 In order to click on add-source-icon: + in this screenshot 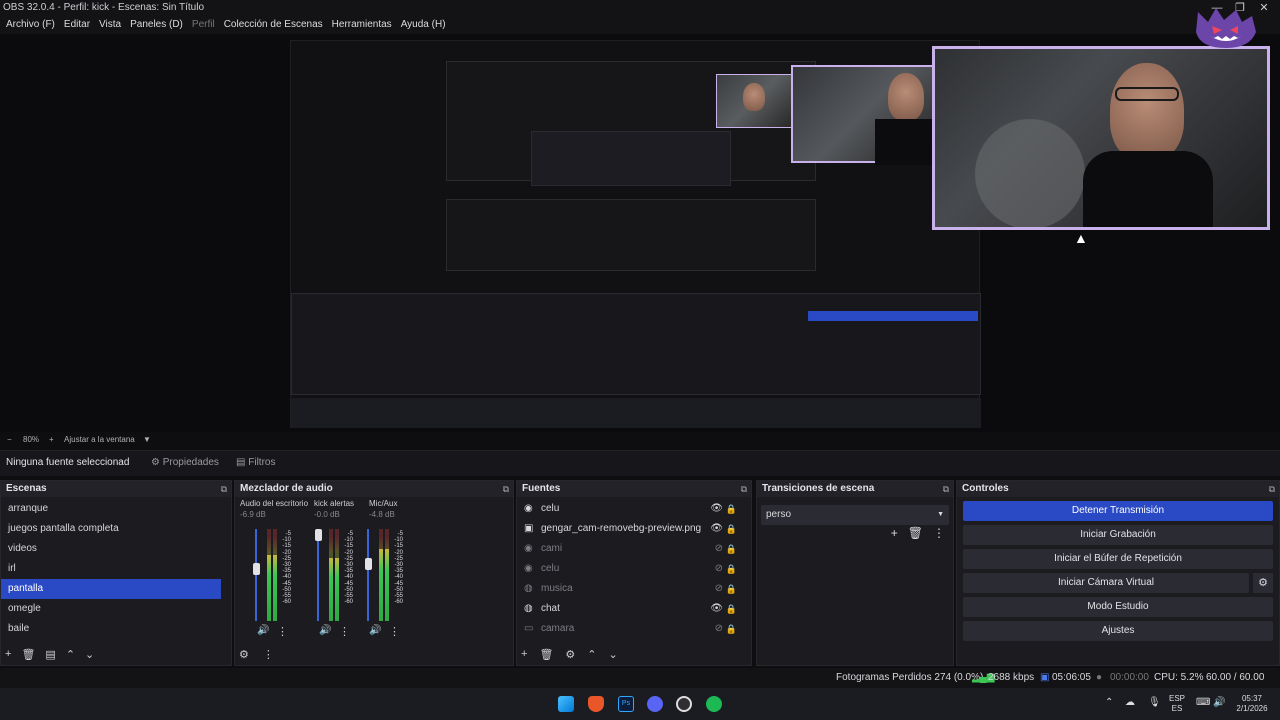, I will do `click(524, 654)`.